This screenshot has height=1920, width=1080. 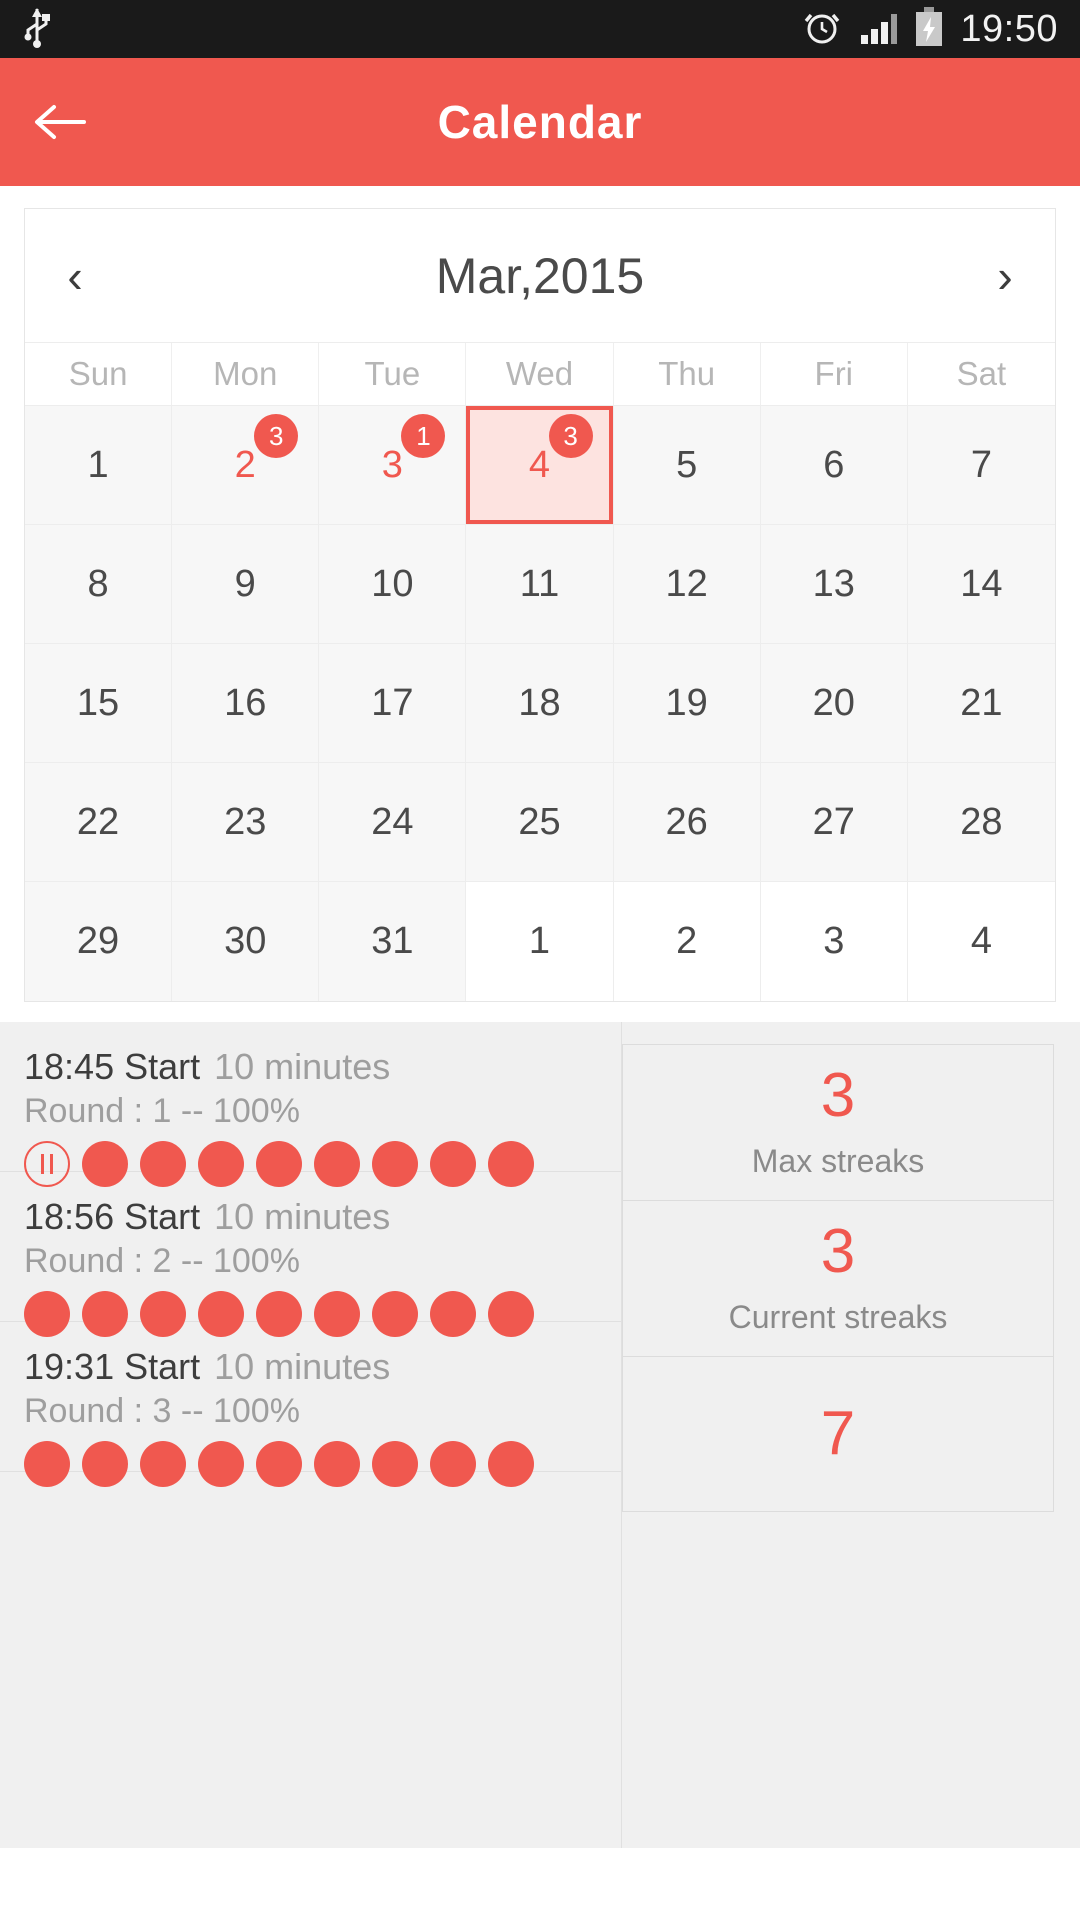 I want to click on day-number: 19, so click(x=686, y=702).